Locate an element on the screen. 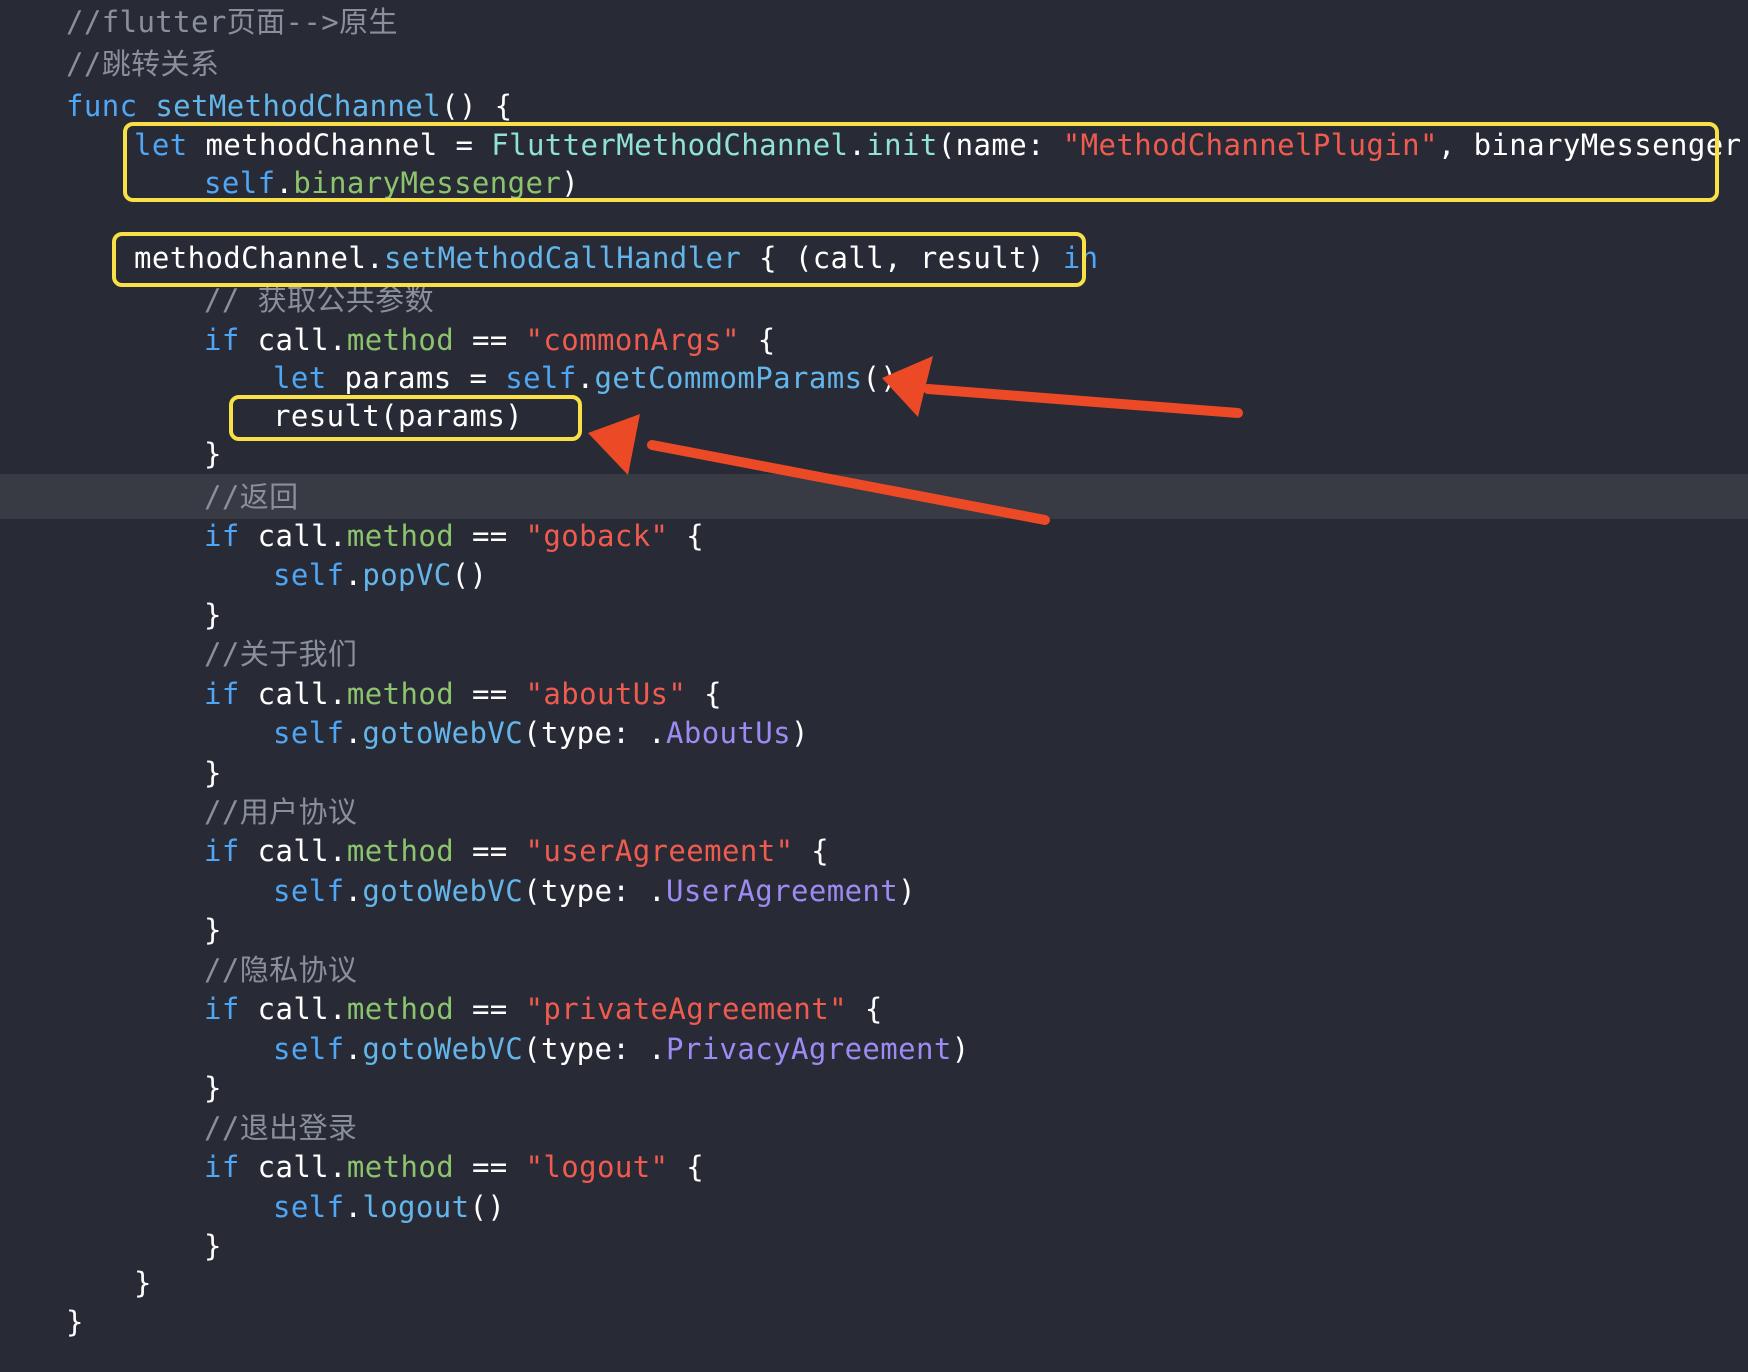 The height and width of the screenshot is (1372, 1748). annotation-arrows is located at coordinates (915, 440).